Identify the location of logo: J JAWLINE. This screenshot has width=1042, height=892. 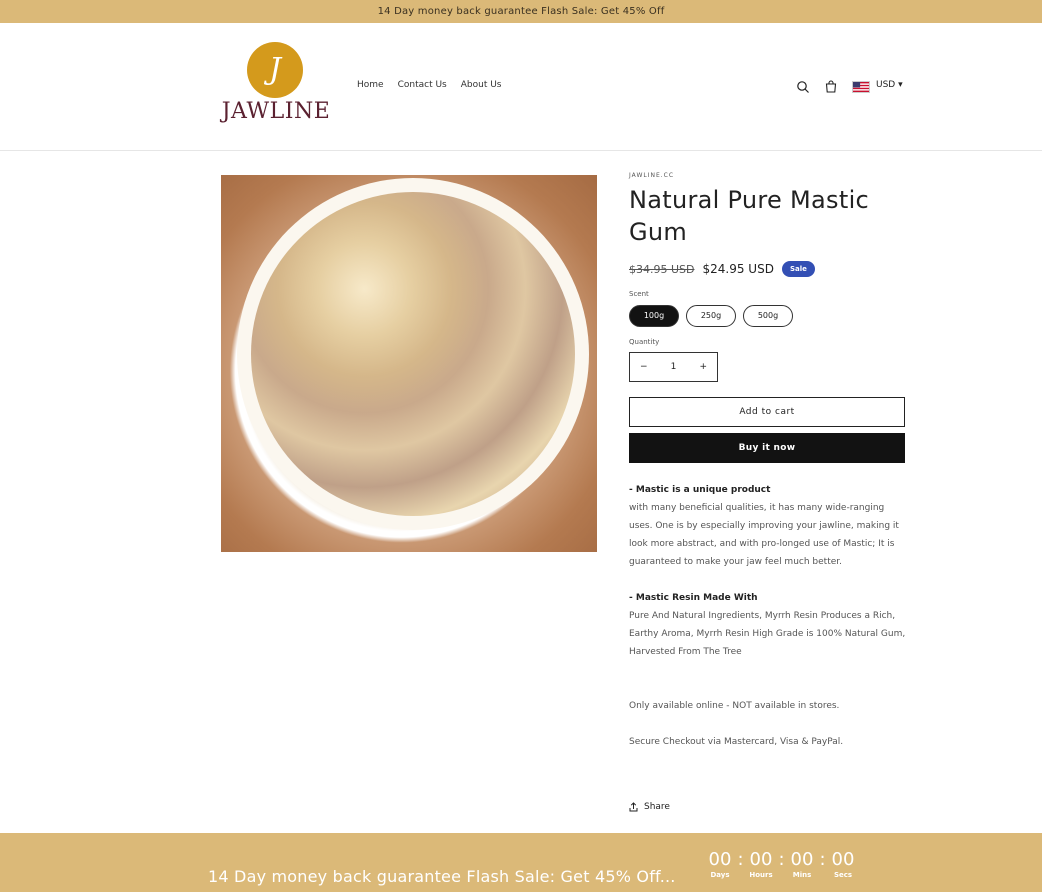
(276, 85).